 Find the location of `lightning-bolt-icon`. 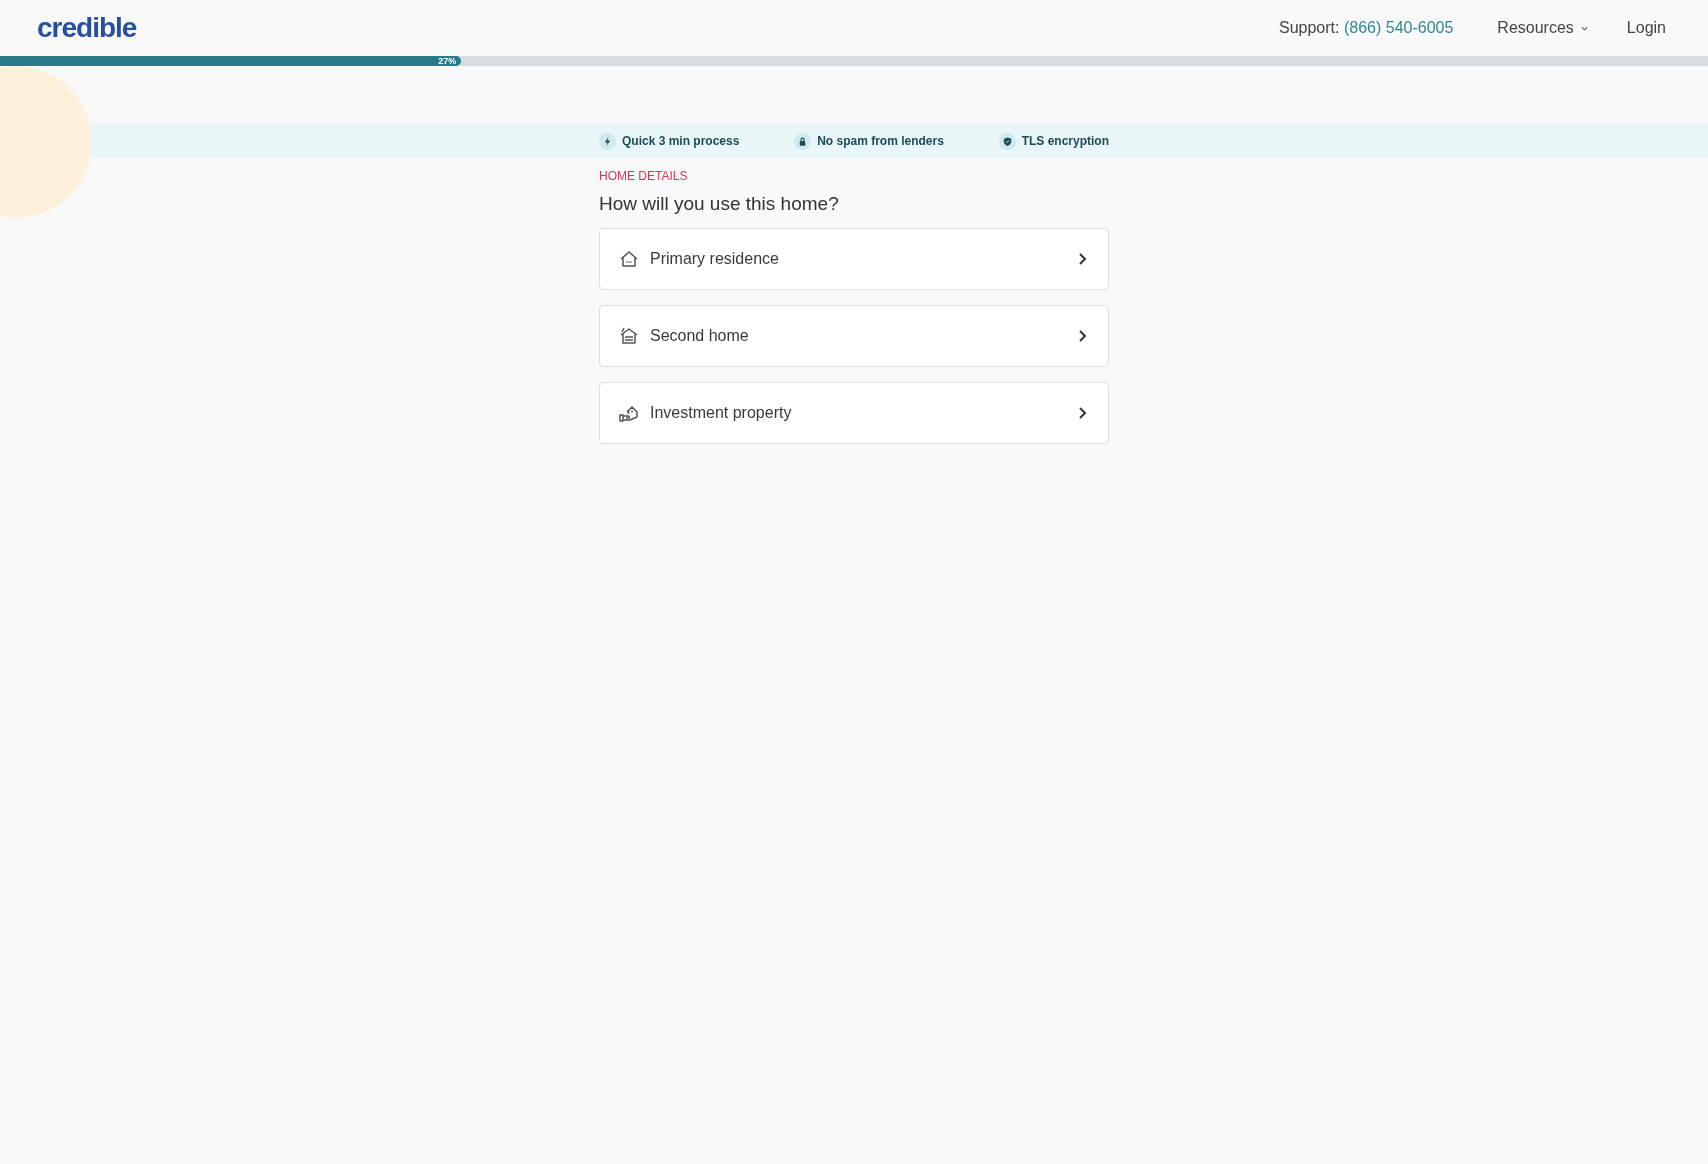

lightning-bolt-icon is located at coordinates (607, 141).